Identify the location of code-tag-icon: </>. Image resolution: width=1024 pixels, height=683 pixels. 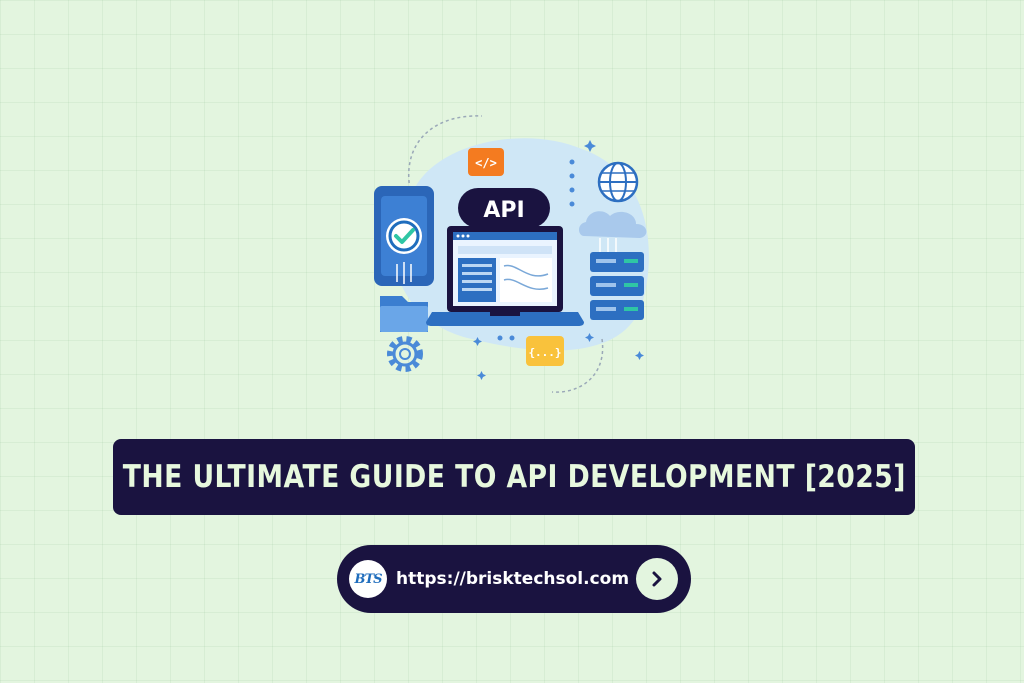
(486, 162).